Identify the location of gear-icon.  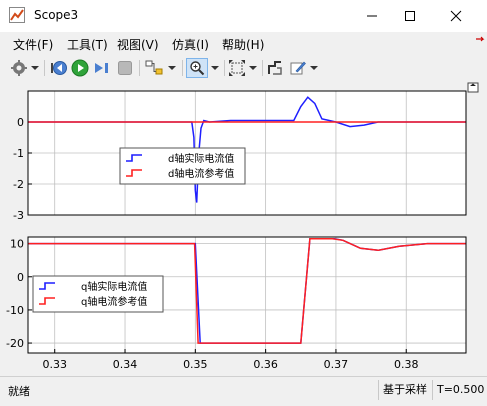
(19, 68).